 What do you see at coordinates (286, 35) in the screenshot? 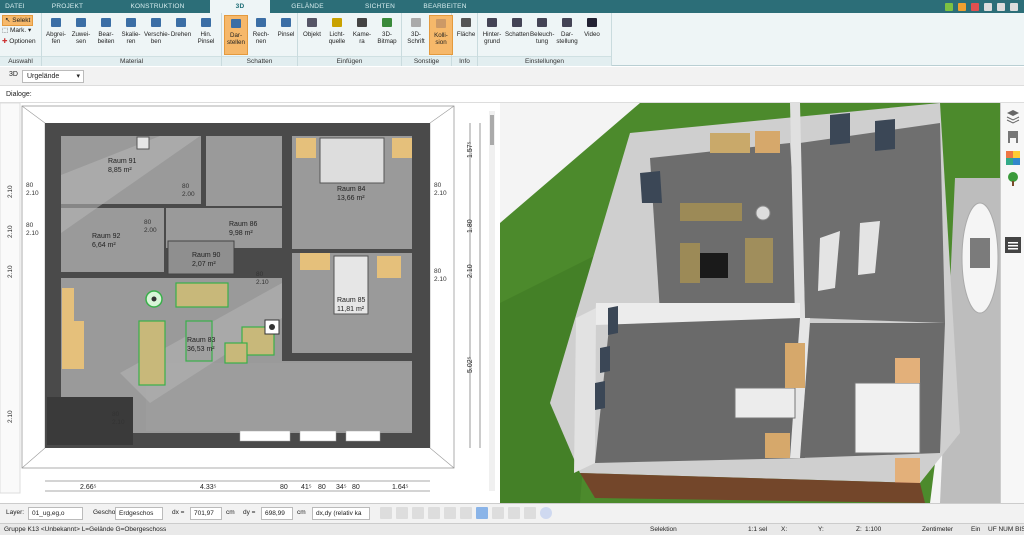
I see `pinsel-button: Pinsel` at bounding box center [286, 35].